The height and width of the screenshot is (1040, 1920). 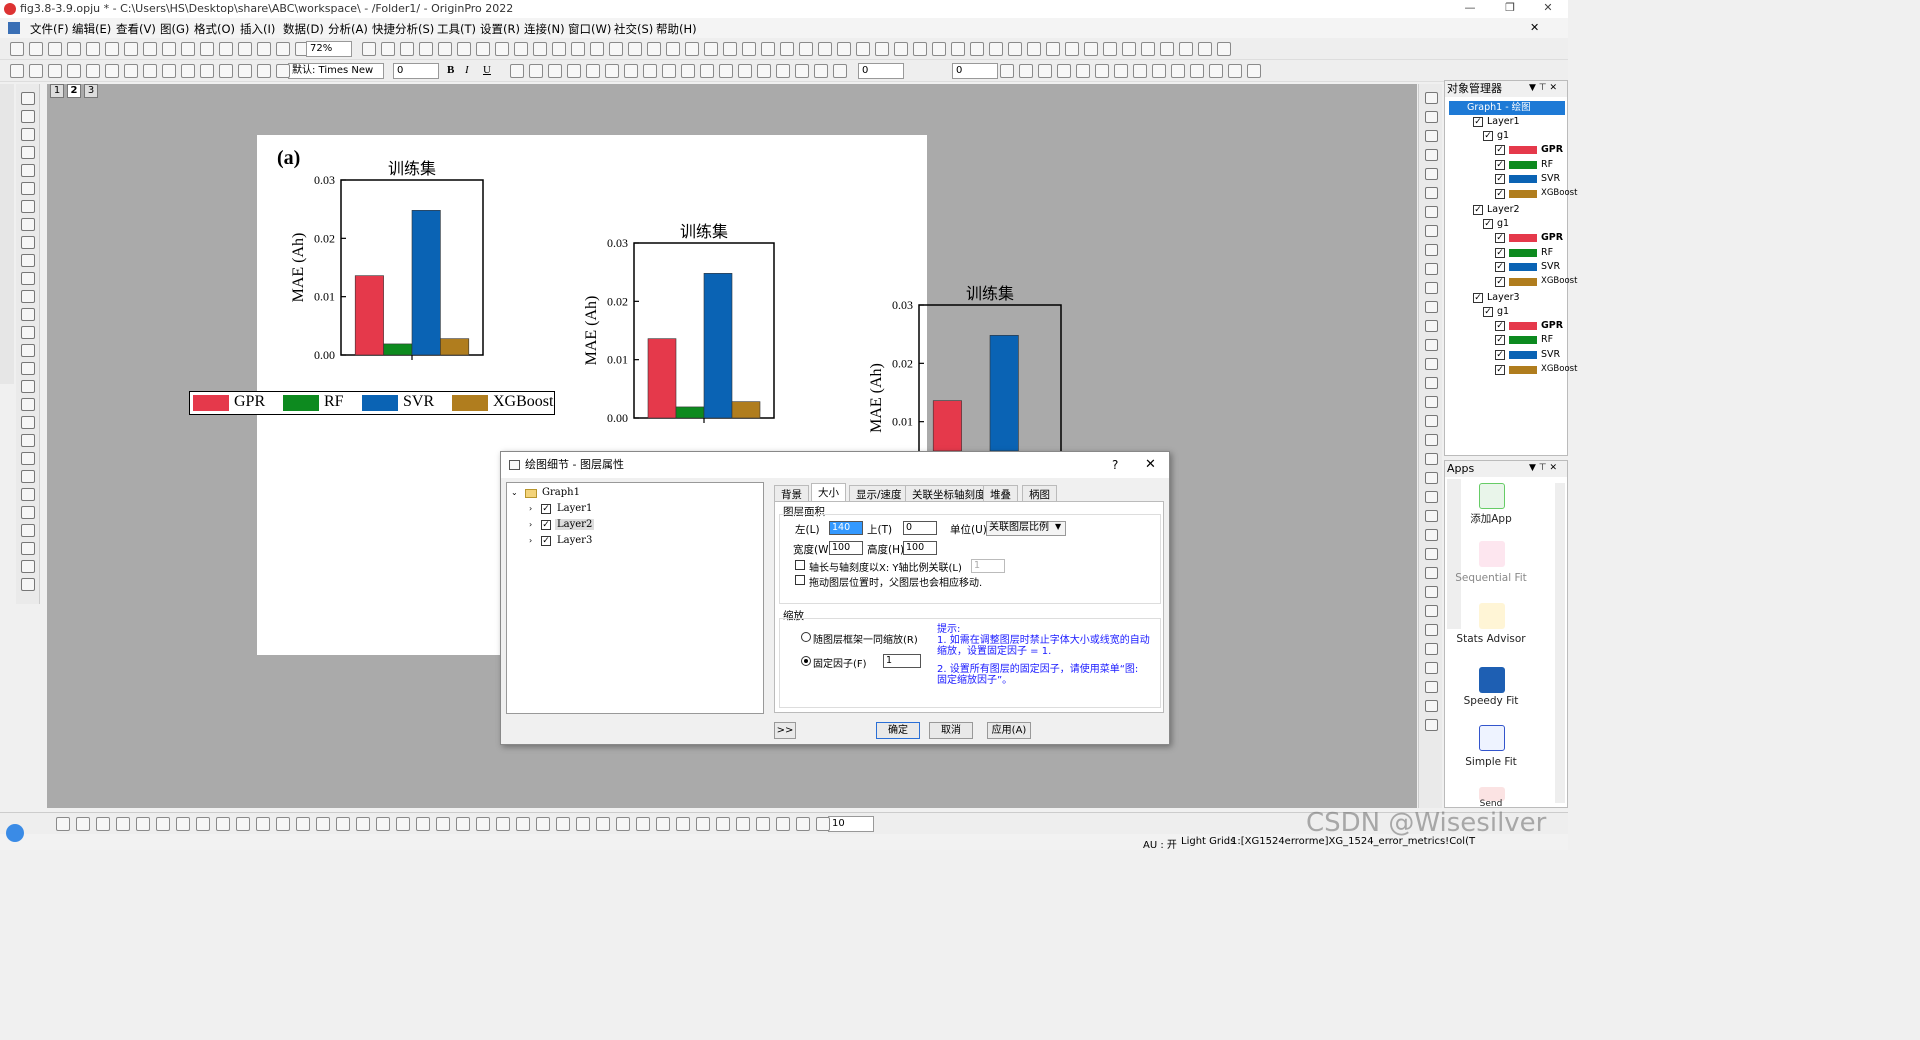 I want to click on menu-insert: 插入(I), so click(x=257, y=29).